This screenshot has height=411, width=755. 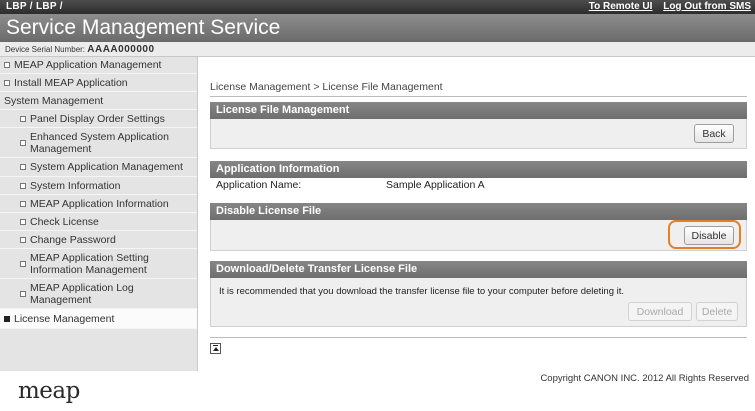 What do you see at coordinates (714, 133) in the screenshot?
I see `back-button: Back` at bounding box center [714, 133].